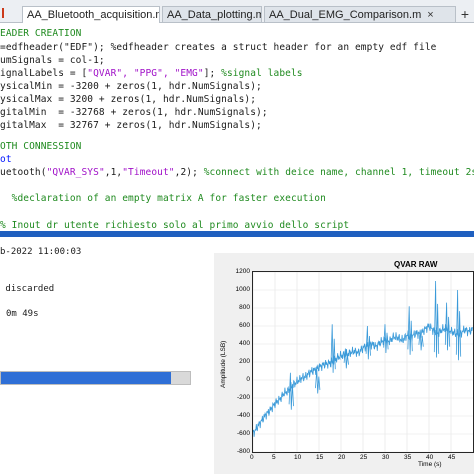  Describe the element at coordinates (22, 314) in the screenshot. I see `elapsed-time-text: 0m 49s` at that location.